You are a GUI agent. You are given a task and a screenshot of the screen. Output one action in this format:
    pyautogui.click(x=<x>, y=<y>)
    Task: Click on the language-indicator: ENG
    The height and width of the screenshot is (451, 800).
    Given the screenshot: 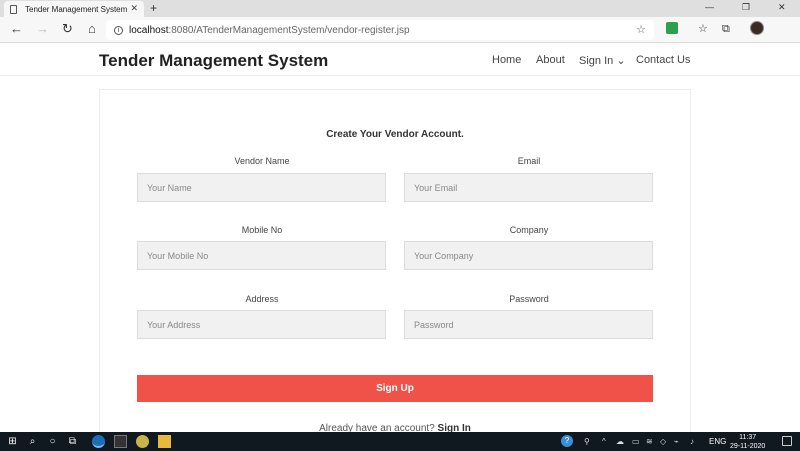 What is the action you would take?
    pyautogui.click(x=717, y=441)
    